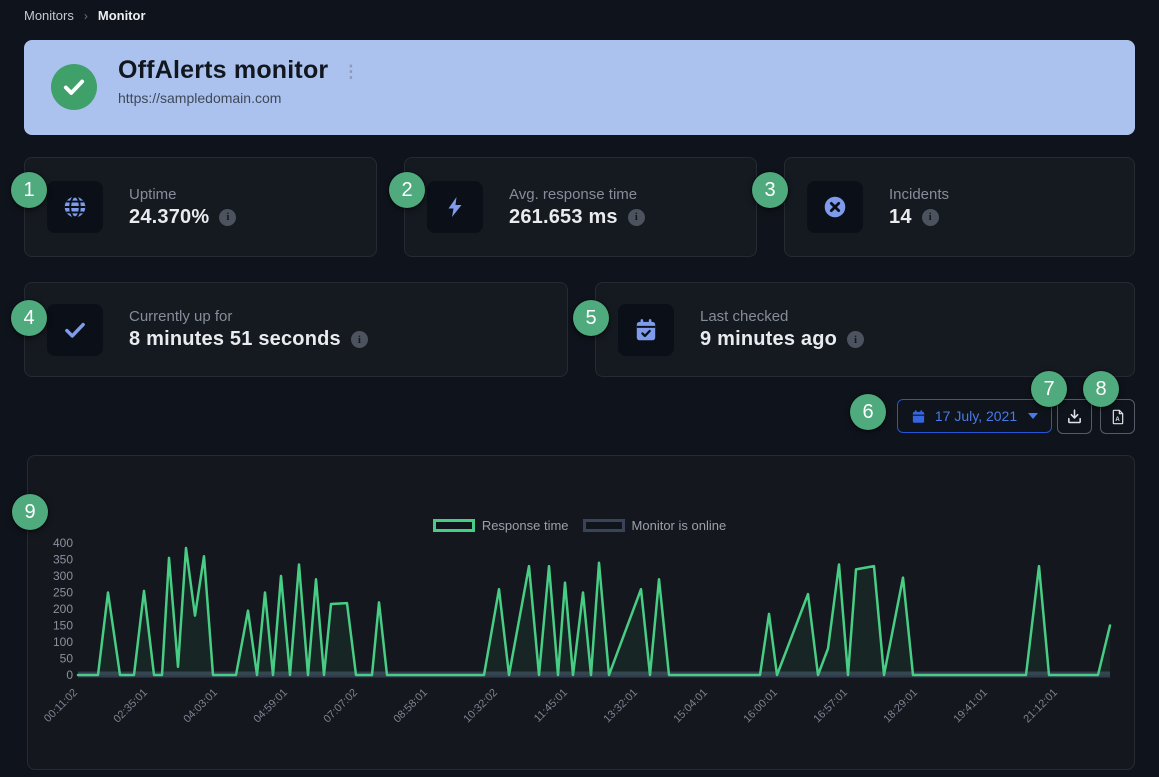 This screenshot has width=1159, height=777. What do you see at coordinates (769, 339) in the screenshot?
I see `last-checked-value: 9 minutes ago` at bounding box center [769, 339].